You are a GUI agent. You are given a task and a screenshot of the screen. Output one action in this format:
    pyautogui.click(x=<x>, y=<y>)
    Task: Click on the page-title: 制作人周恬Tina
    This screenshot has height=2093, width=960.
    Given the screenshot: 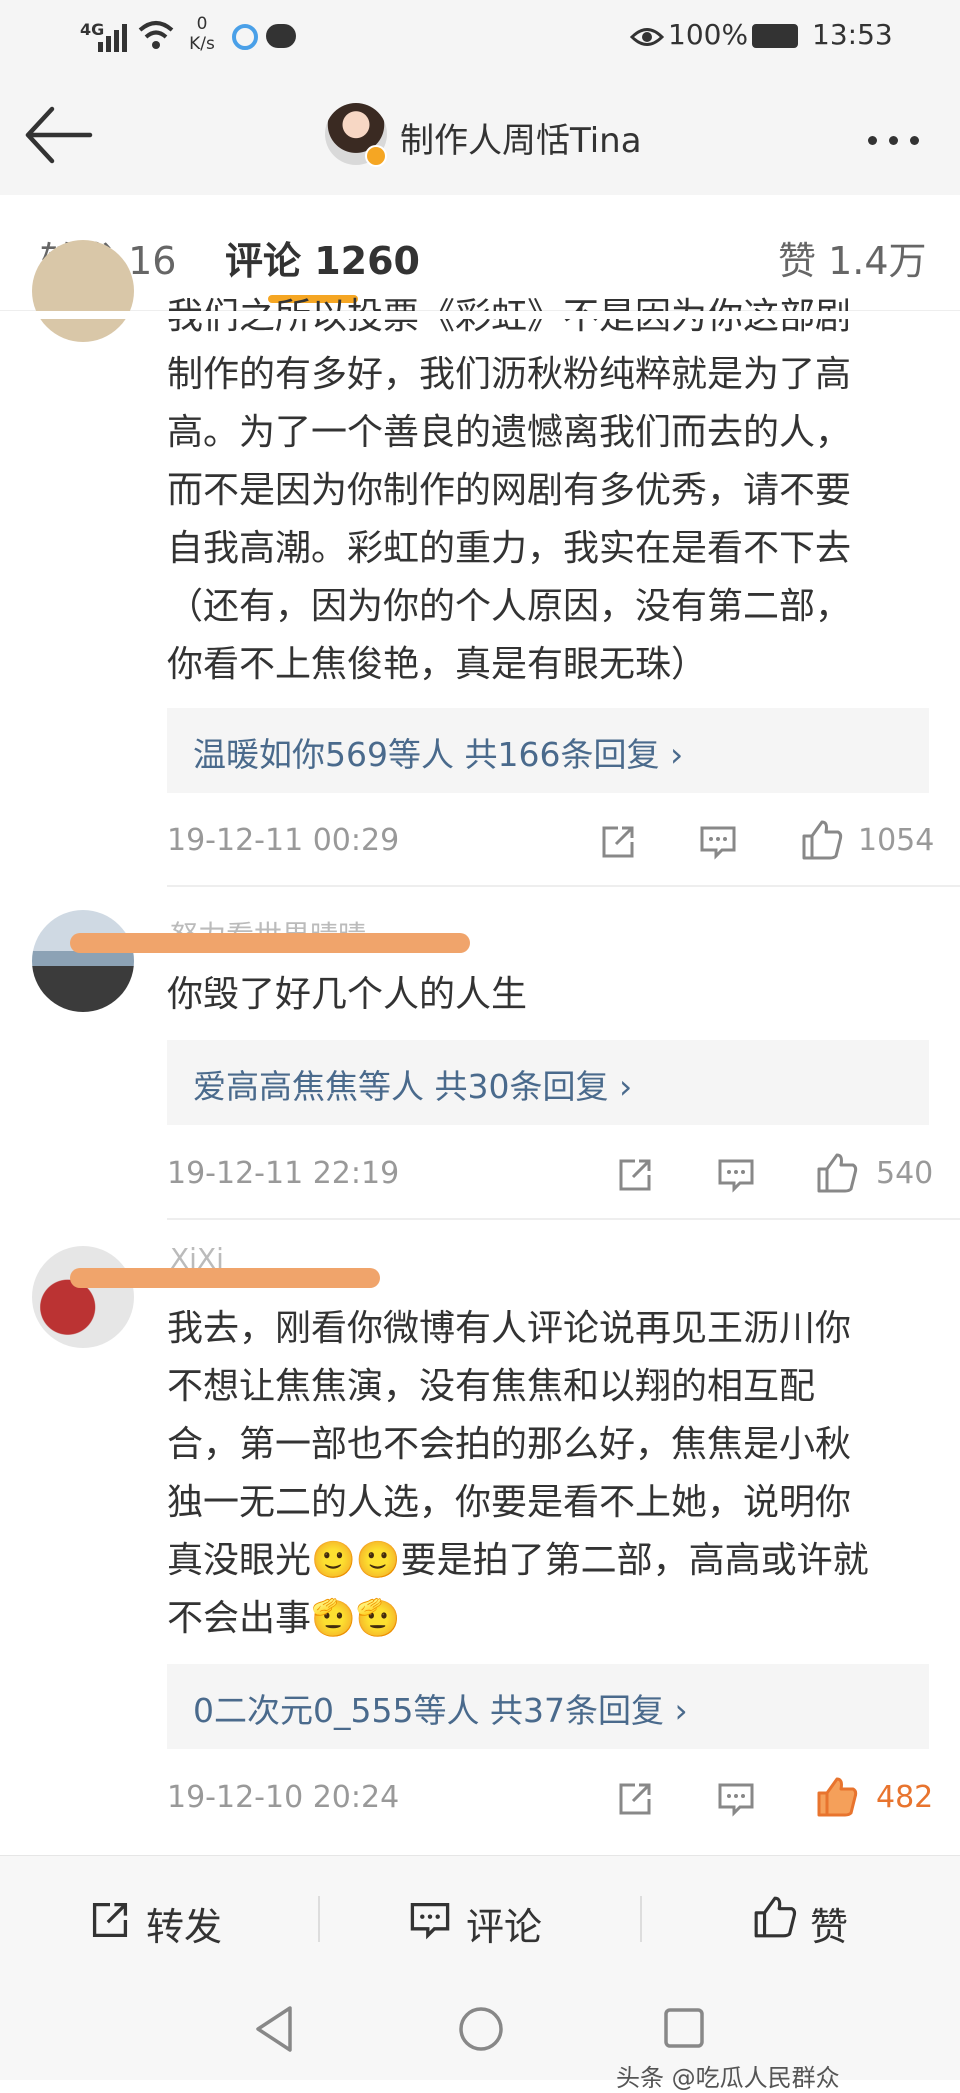 What is the action you would take?
    pyautogui.click(x=521, y=141)
    